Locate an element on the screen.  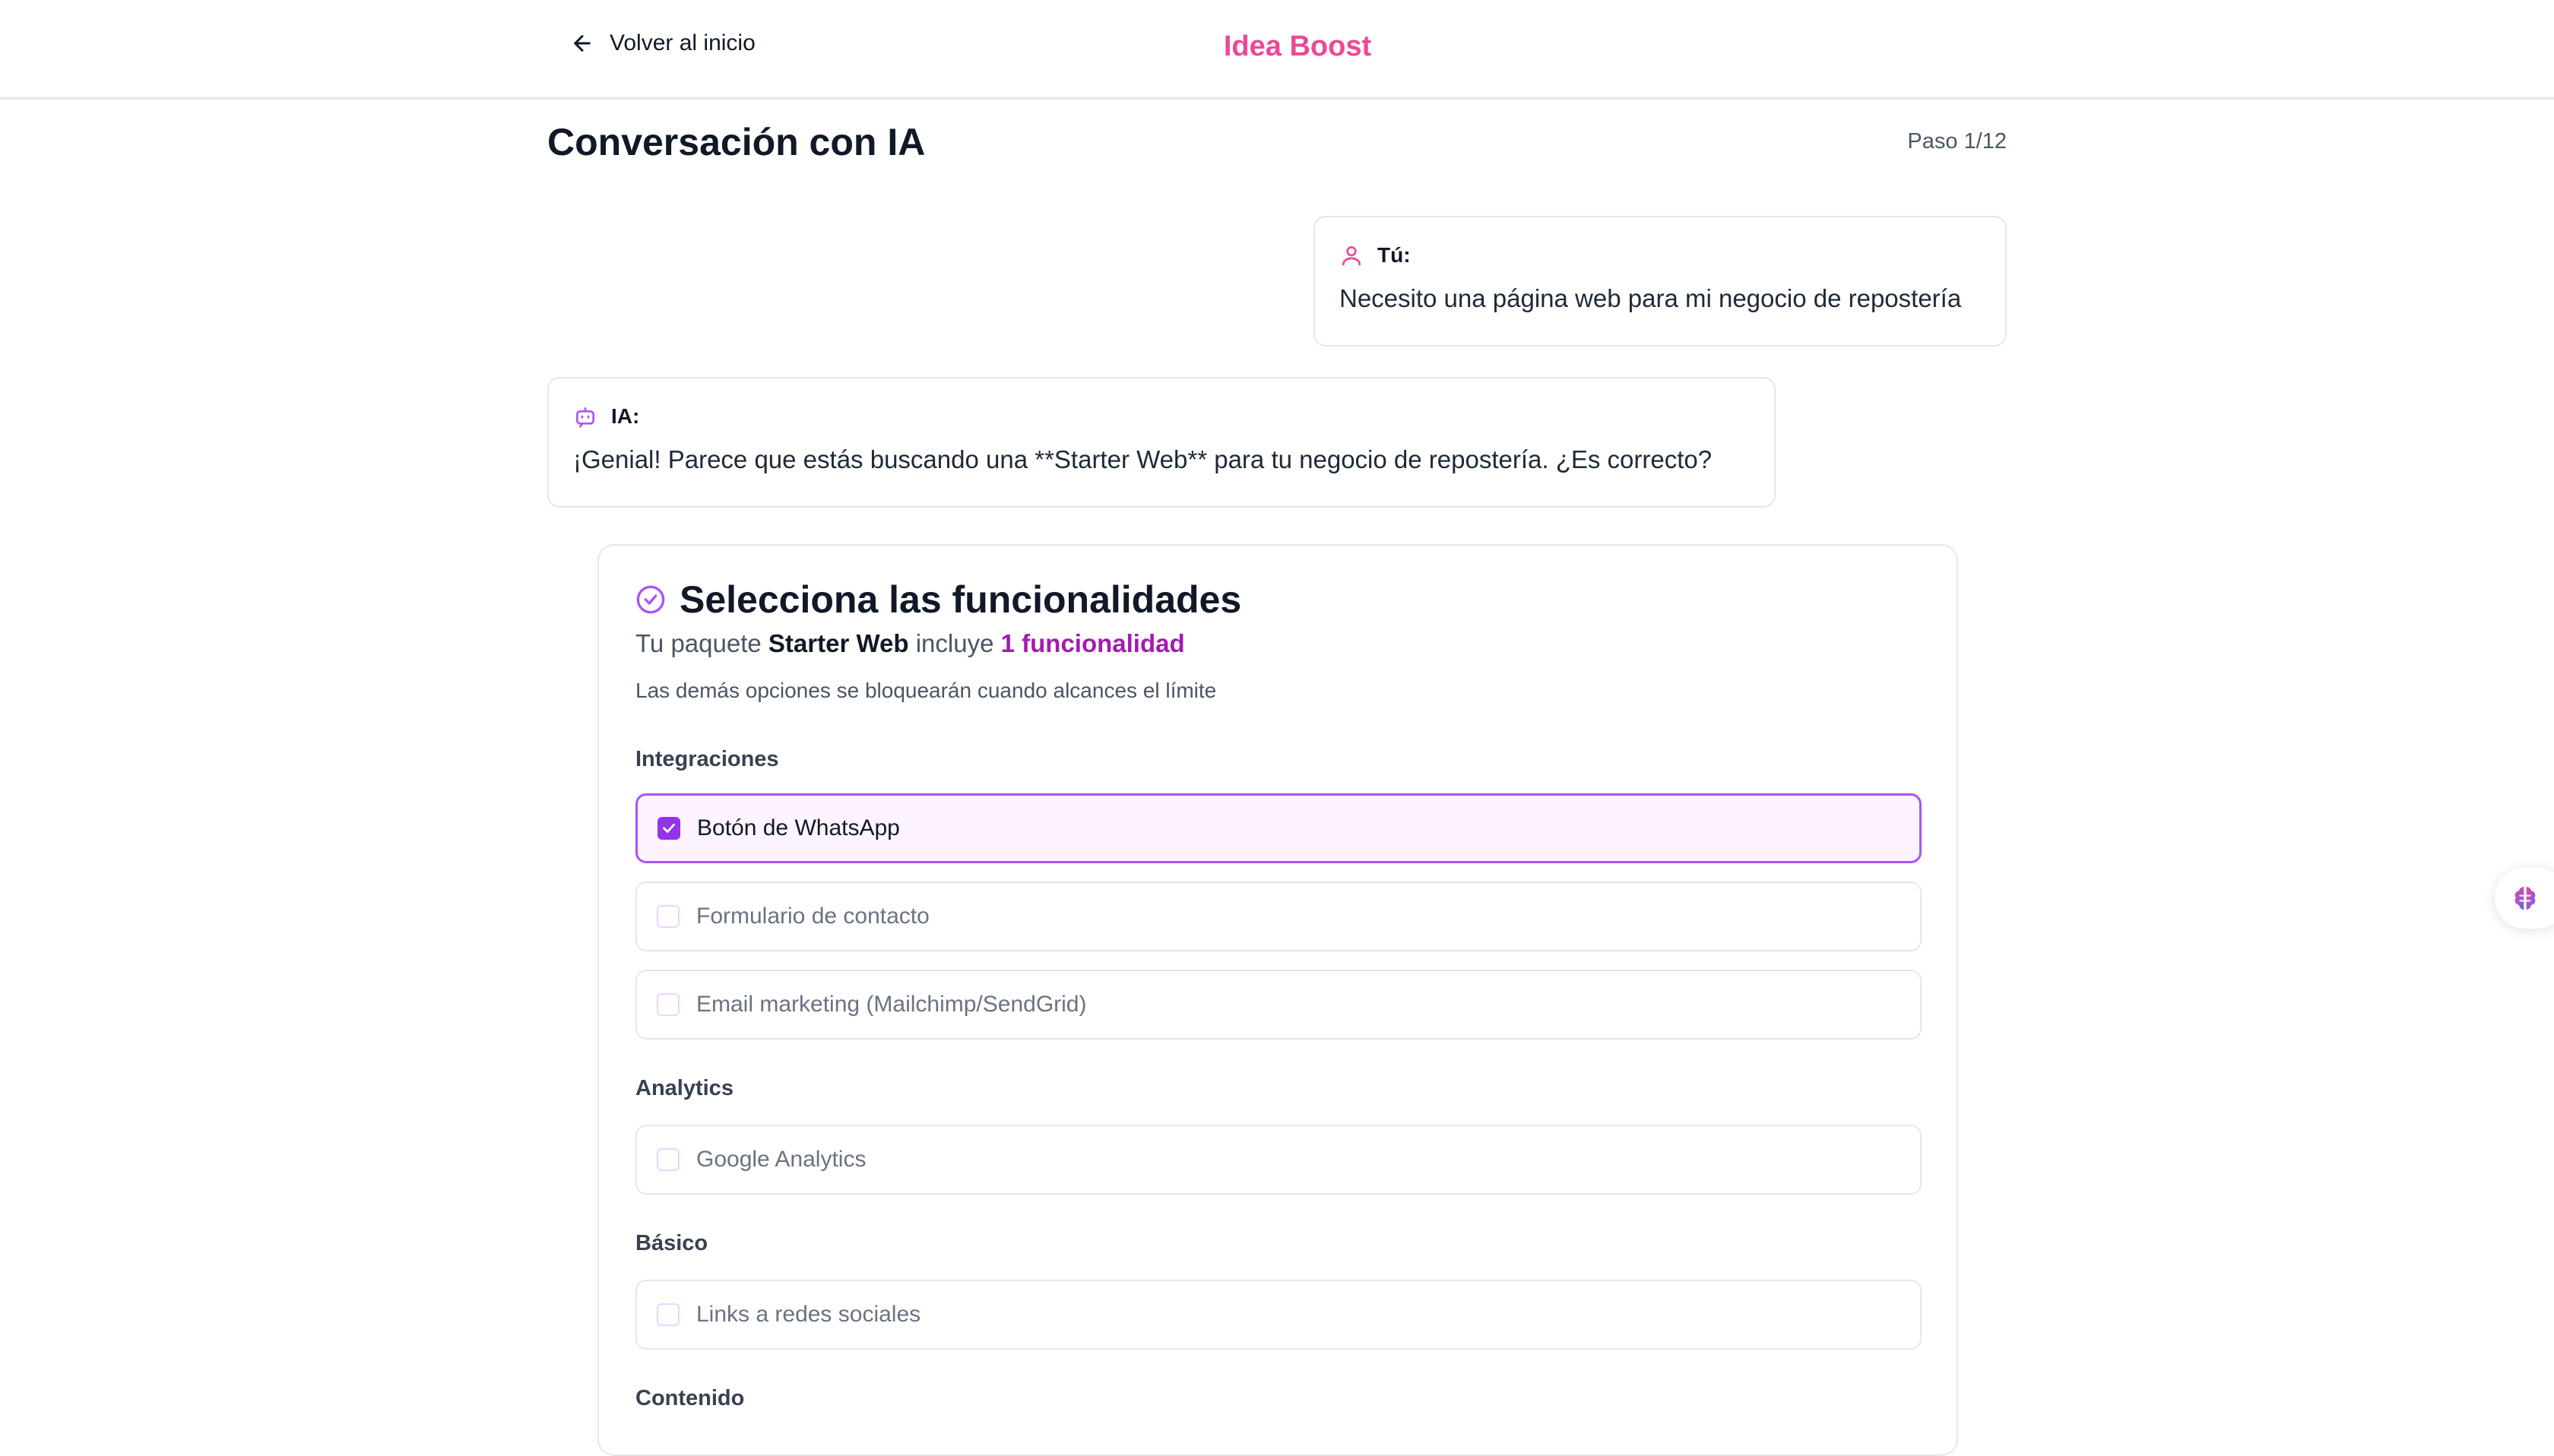
message-author: IA: is located at coordinates (625, 416).